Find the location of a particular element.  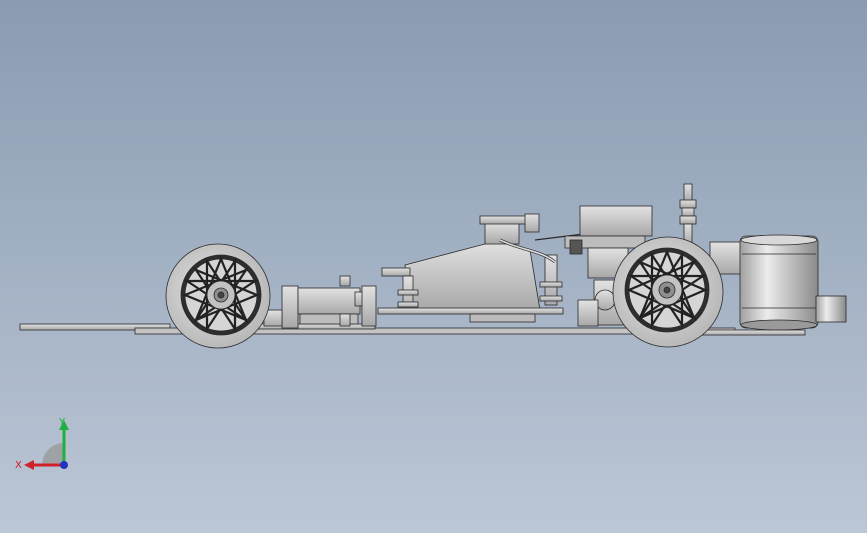

fuel-tank is located at coordinates (470, 268).